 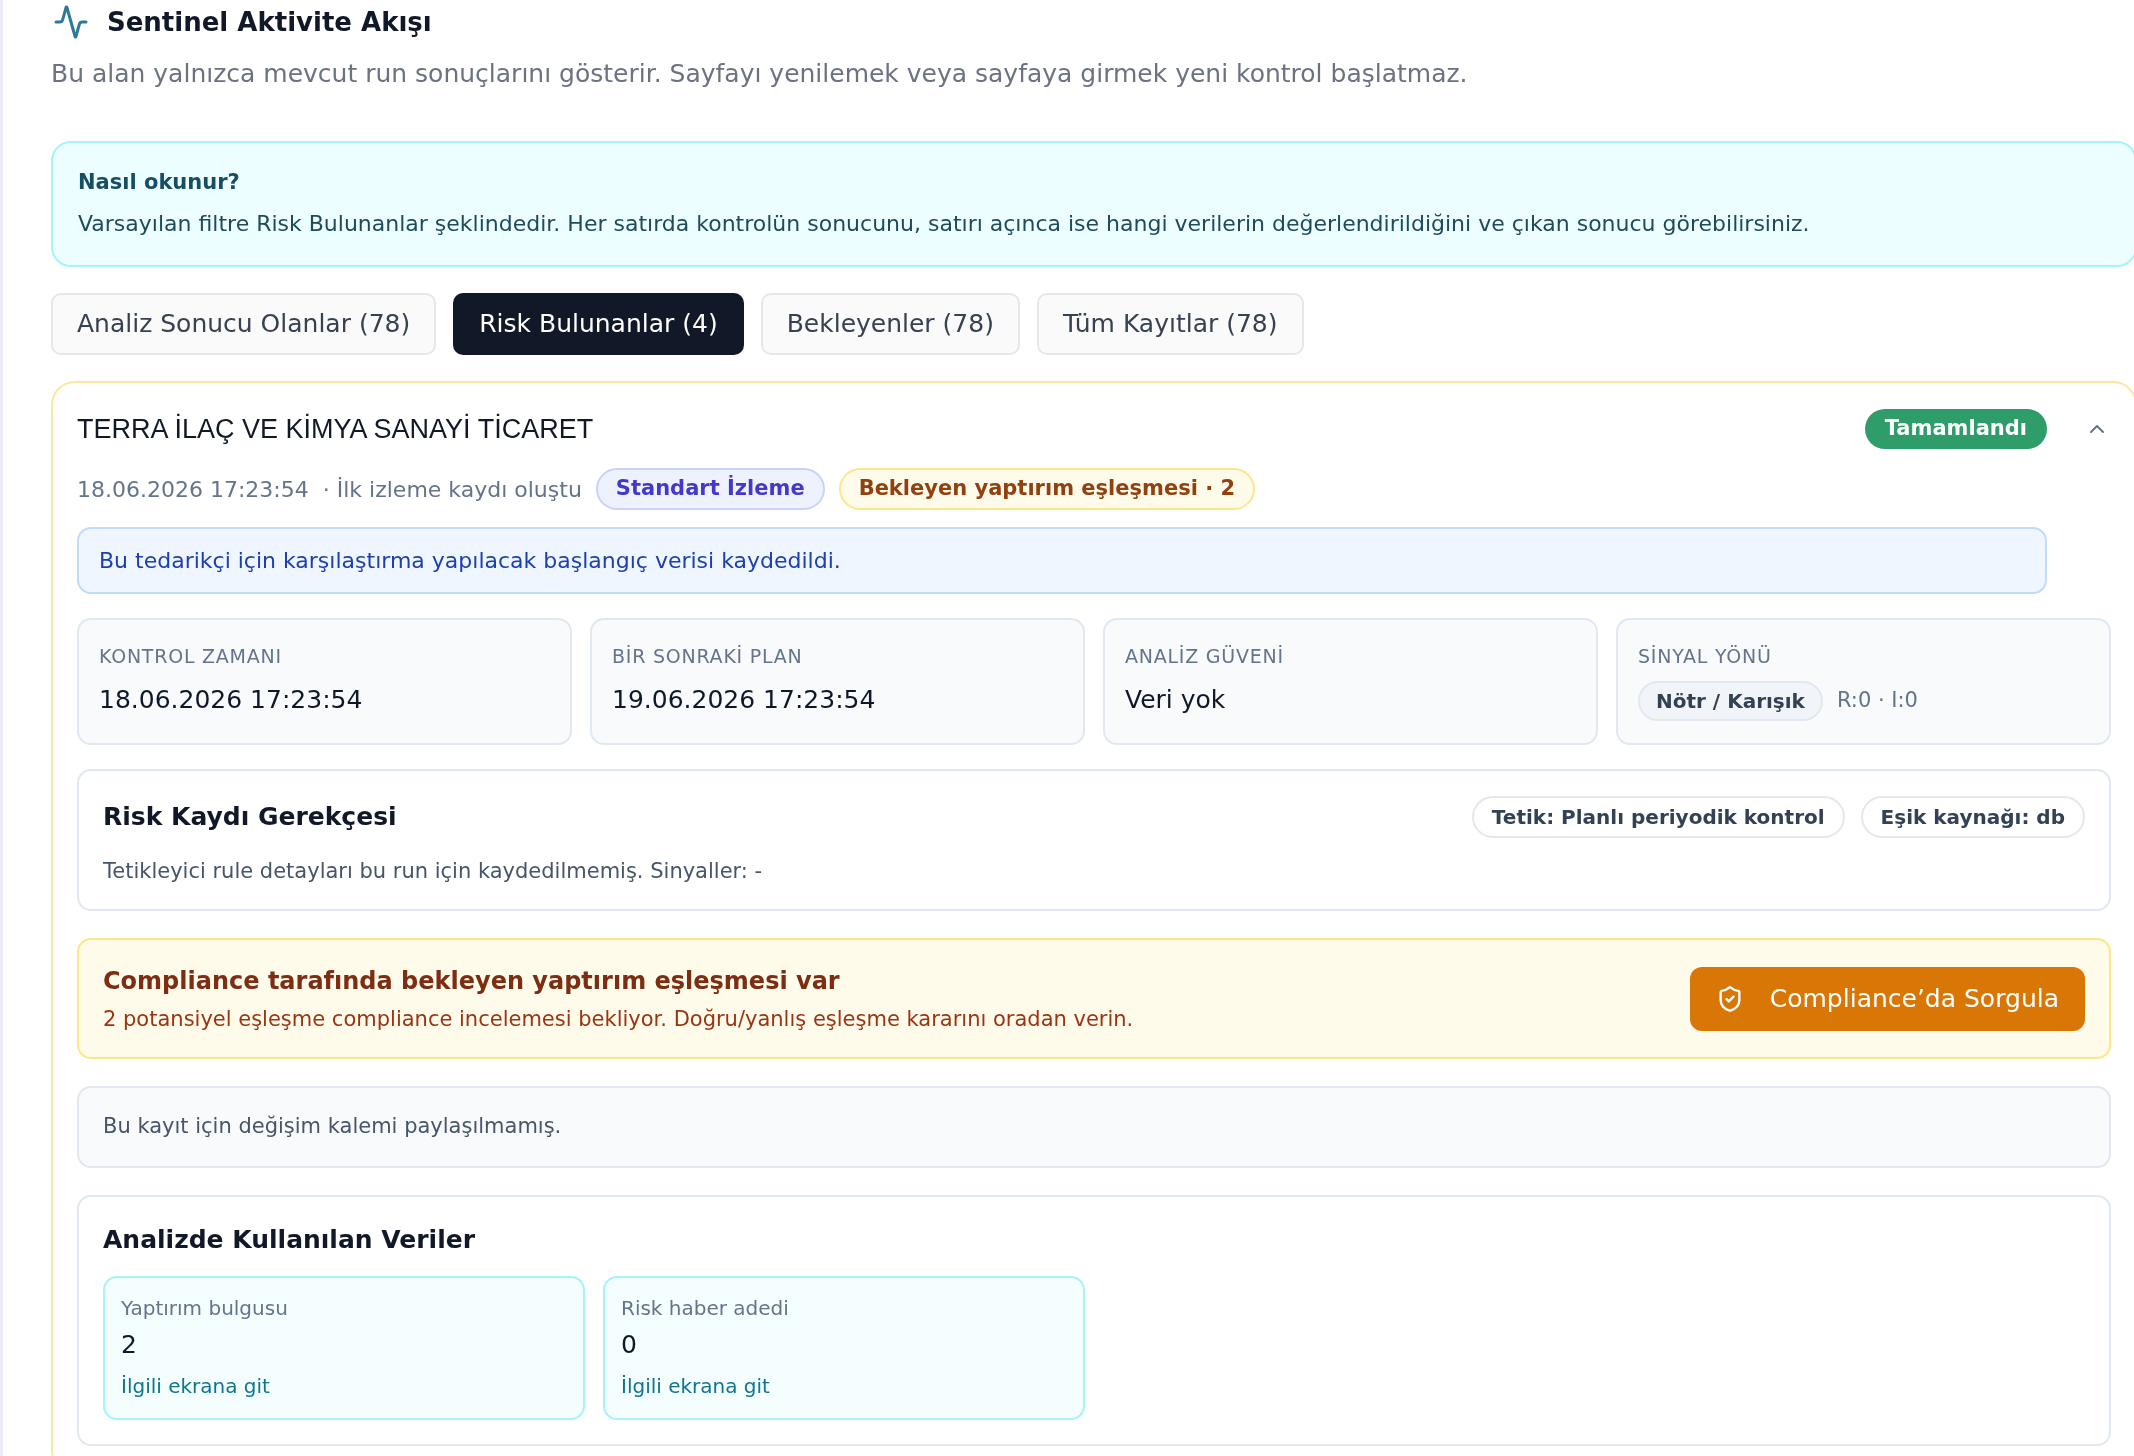 I want to click on stat-label: SİNYAL YÖNÜ, so click(x=1705, y=656).